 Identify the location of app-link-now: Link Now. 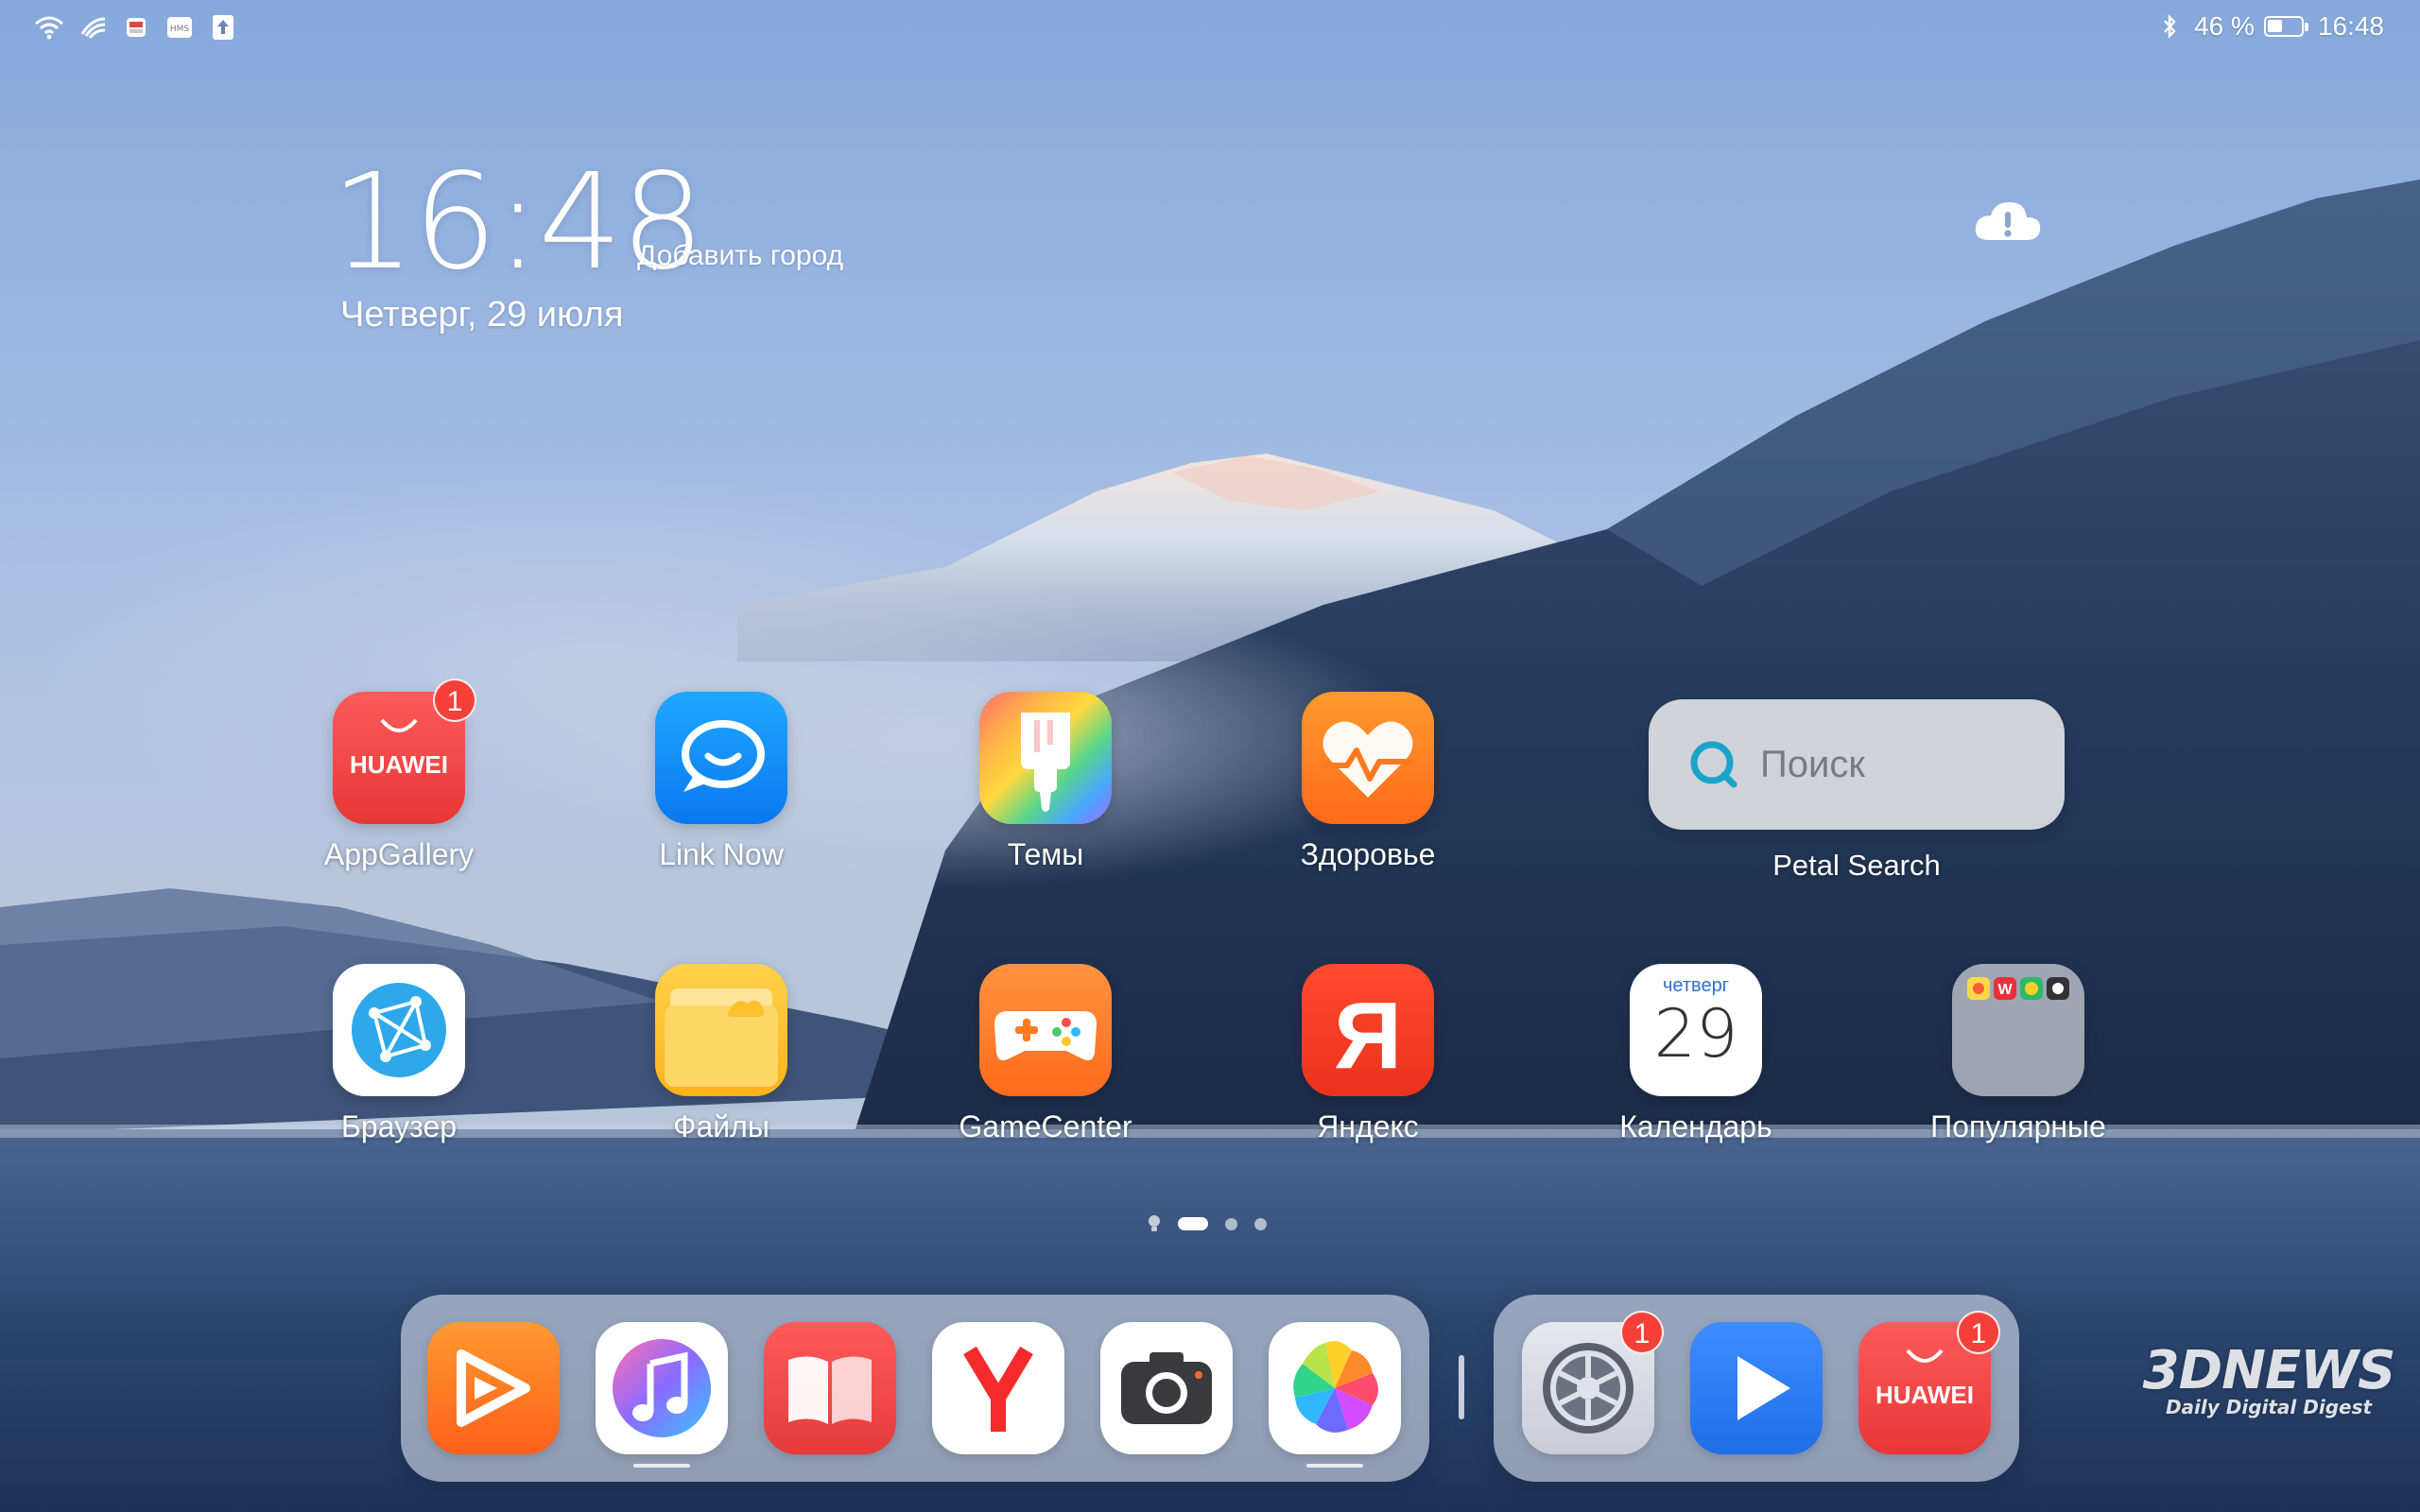
(721, 782).